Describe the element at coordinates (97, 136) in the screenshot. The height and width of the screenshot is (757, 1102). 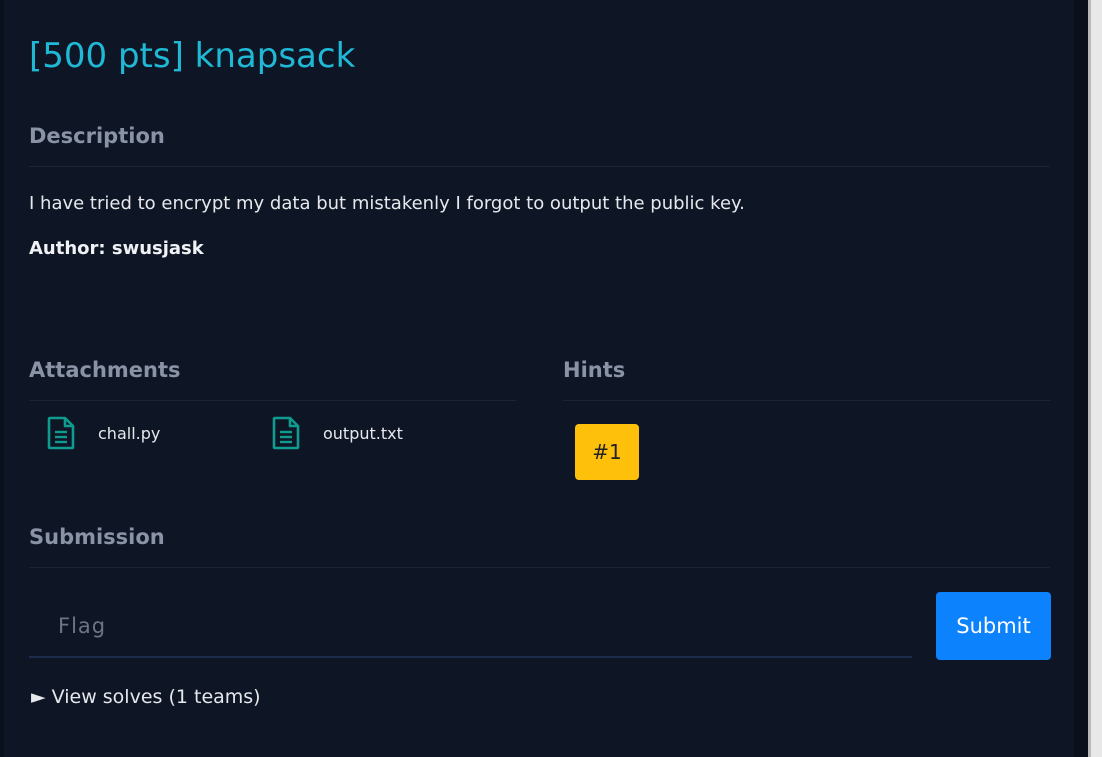
I see `description-heading: Description` at that location.